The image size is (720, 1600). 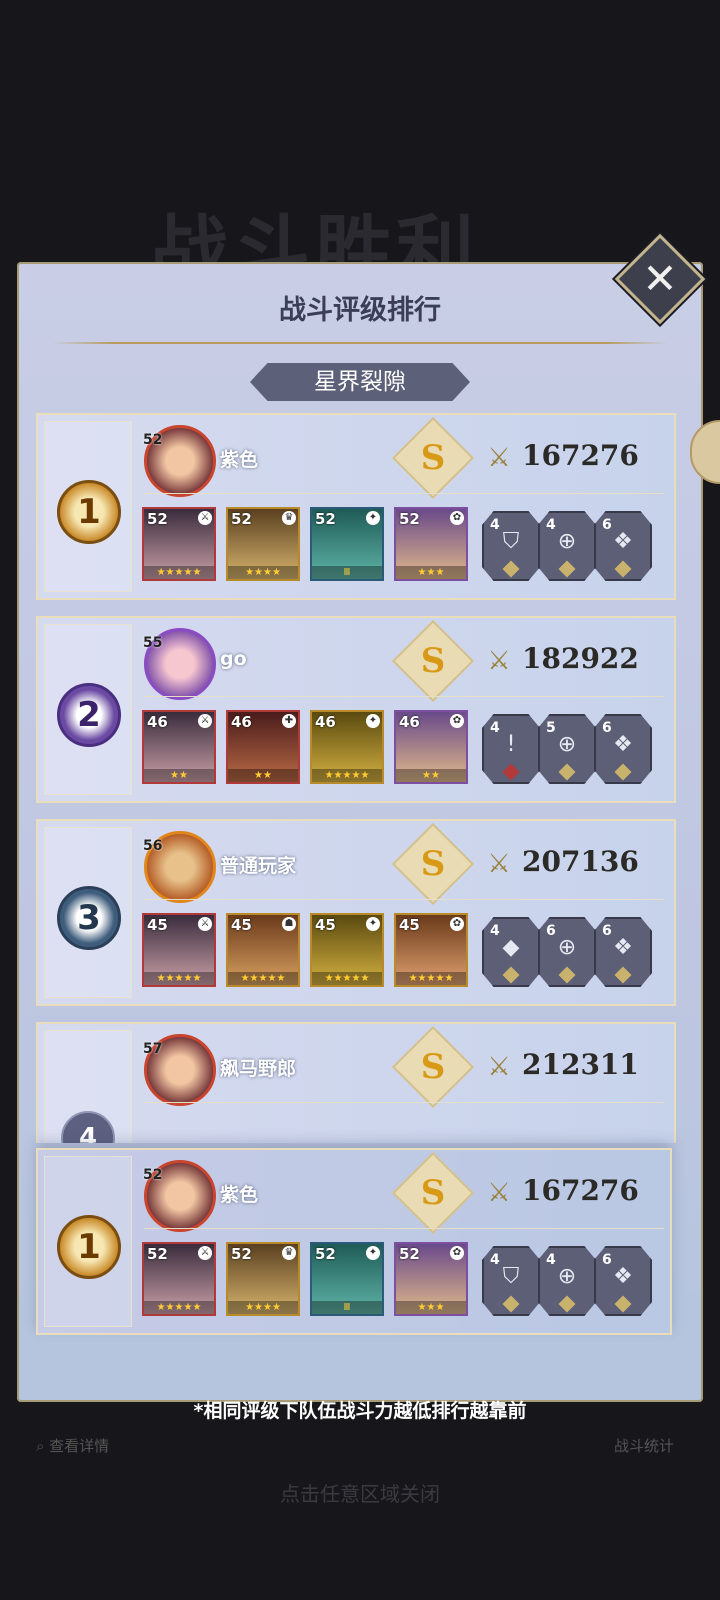 I want to click on player-avatar: 56, so click(x=179, y=867).